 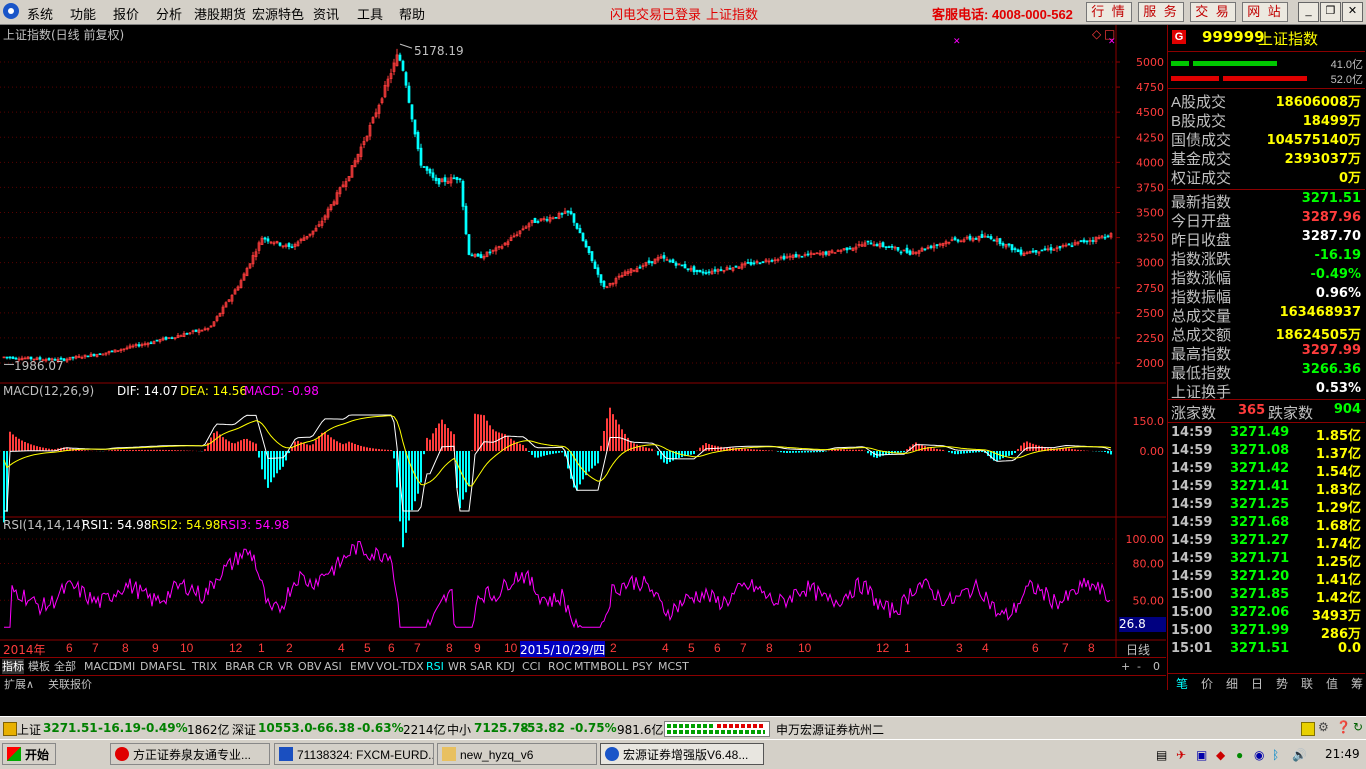 What do you see at coordinates (175, 666) in the screenshot?
I see `indicator-tab: FSL` at bounding box center [175, 666].